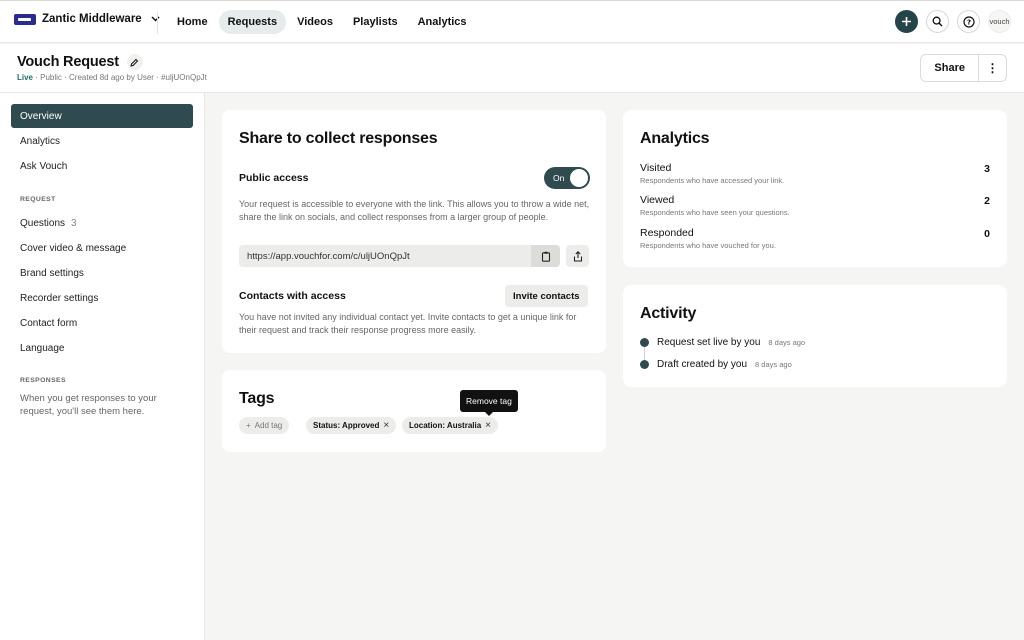 This screenshot has width=1024, height=640. Describe the element at coordinates (74, 223) in the screenshot. I see `questions-count: 3` at that location.